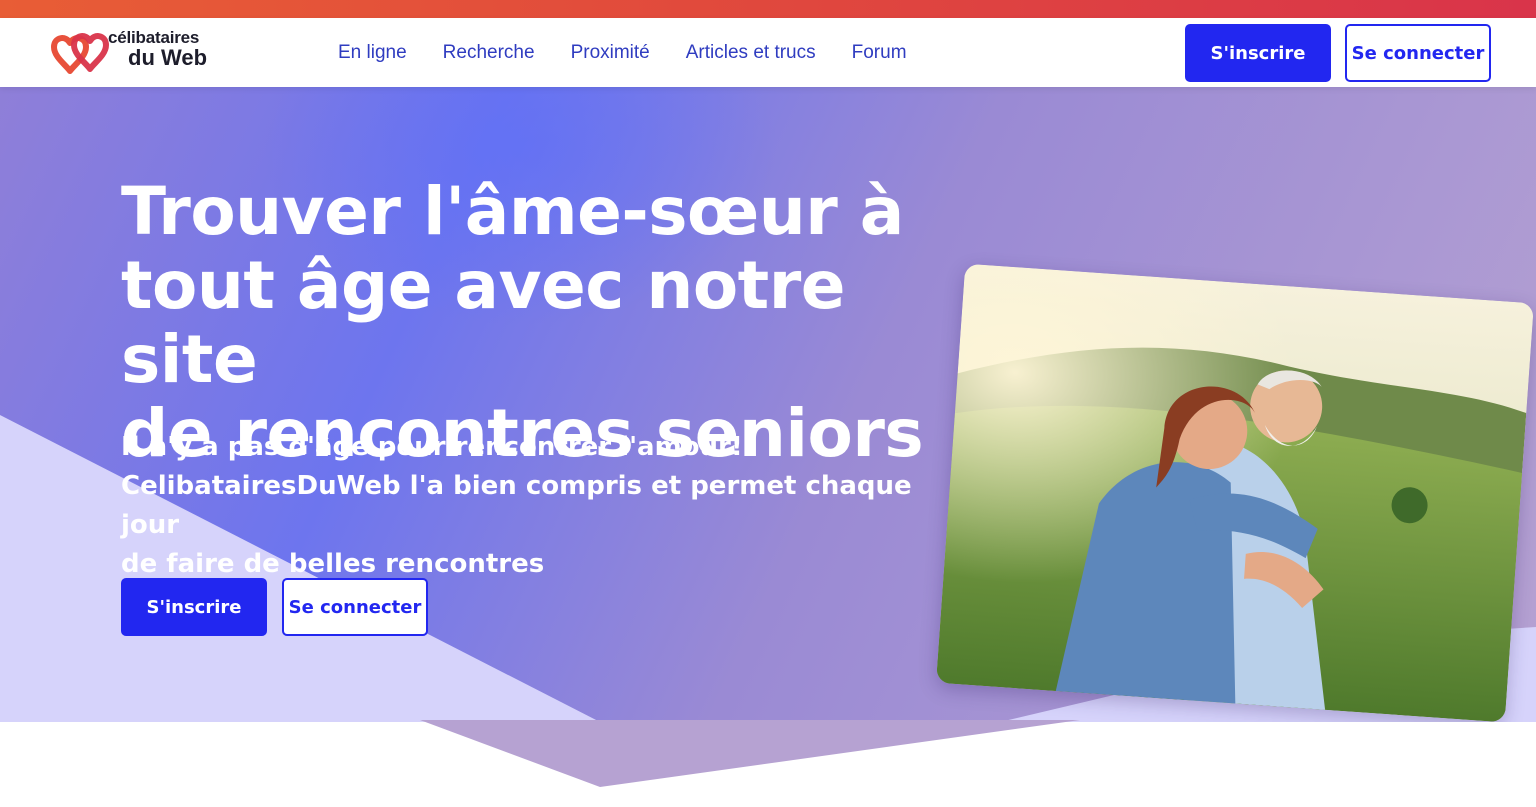 The width and height of the screenshot is (1536, 807). Describe the element at coordinates (879, 53) in the screenshot. I see `nav-link-forum: Forum` at that location.